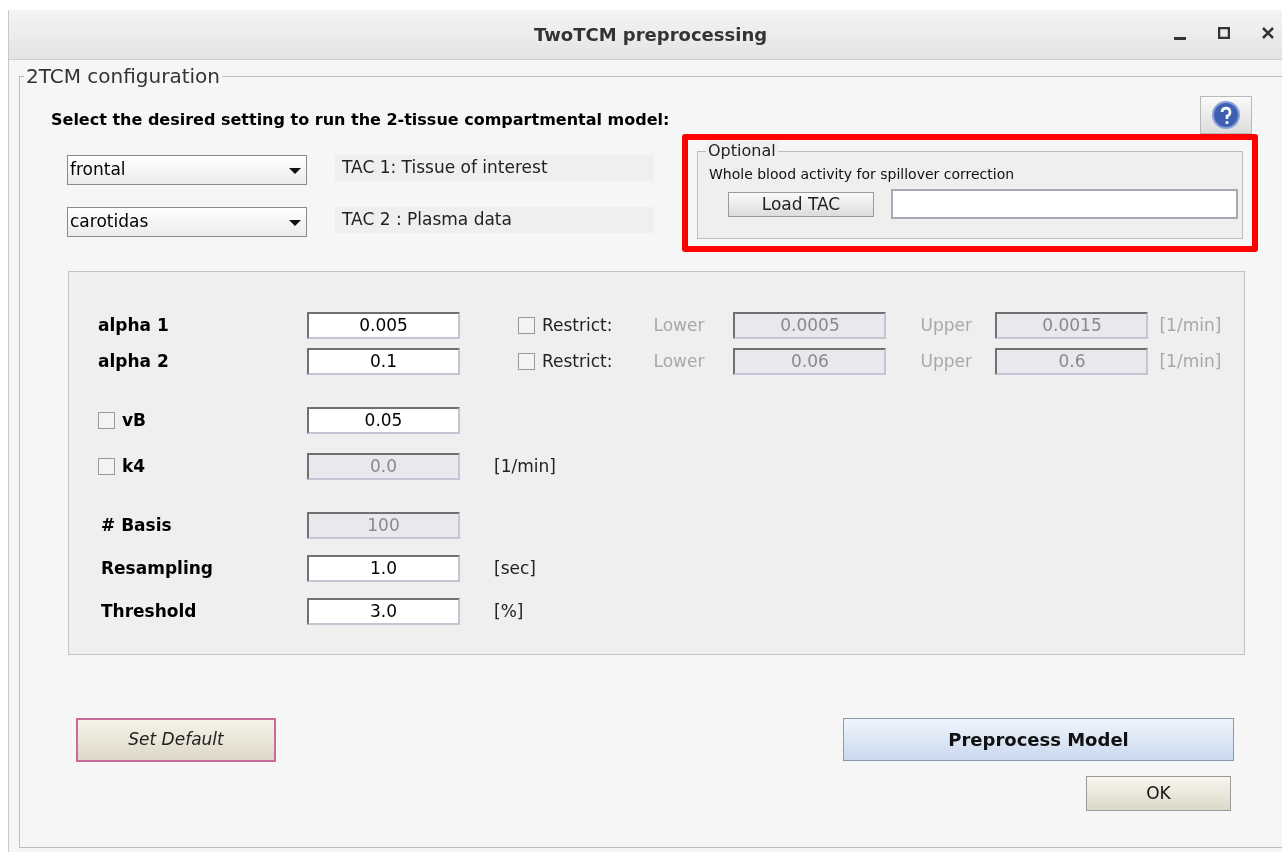 The image size is (1282, 852). Describe the element at coordinates (157, 568) in the screenshot. I see `parameter-label: Resampling` at that location.